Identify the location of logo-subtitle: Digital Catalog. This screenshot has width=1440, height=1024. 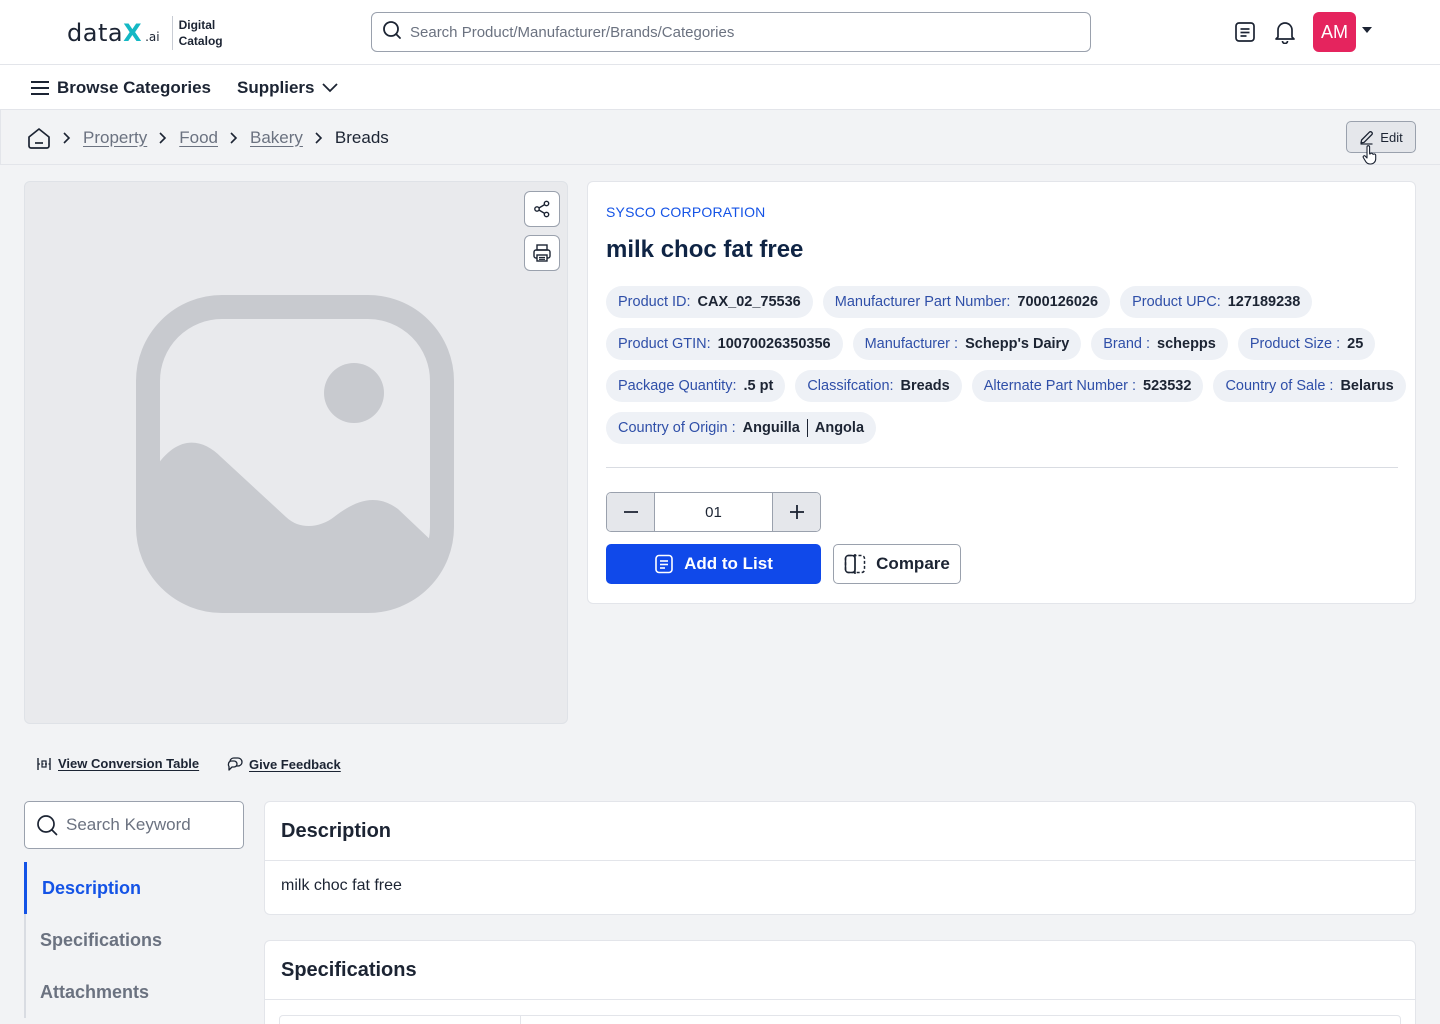
(201, 33).